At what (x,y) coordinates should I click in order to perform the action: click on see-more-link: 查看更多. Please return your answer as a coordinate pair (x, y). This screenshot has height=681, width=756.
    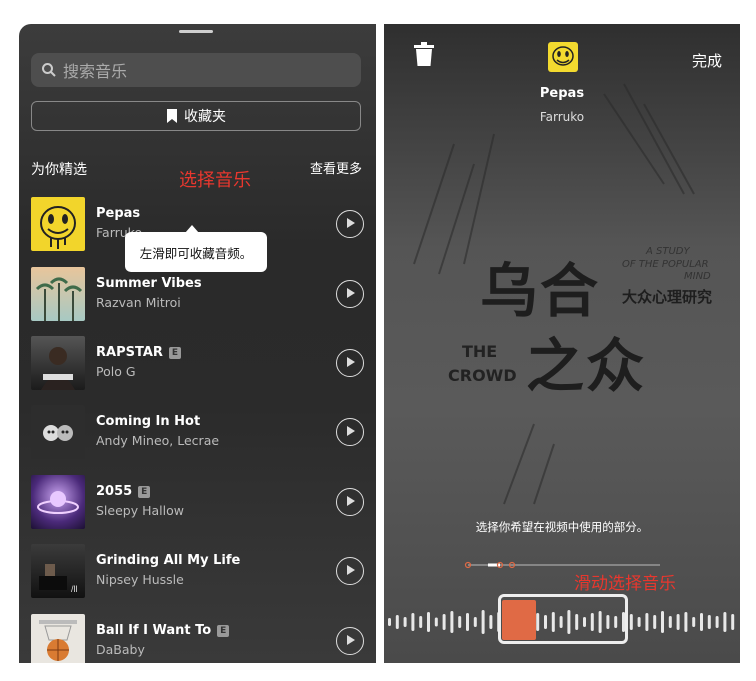
    Looking at the image, I should click on (336, 167).